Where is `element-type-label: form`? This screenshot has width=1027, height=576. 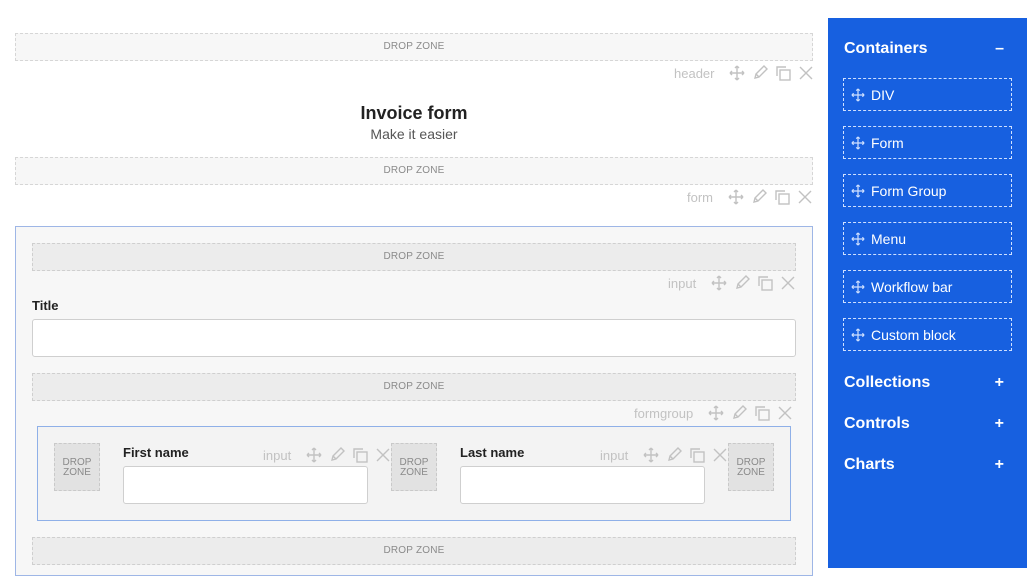 element-type-label: form is located at coordinates (700, 197).